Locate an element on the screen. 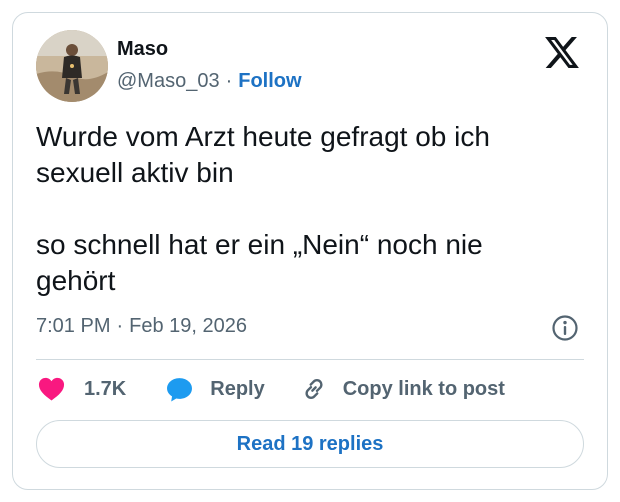 Image resolution: width=620 pixels, height=502 pixels. info-icon is located at coordinates (565, 328).